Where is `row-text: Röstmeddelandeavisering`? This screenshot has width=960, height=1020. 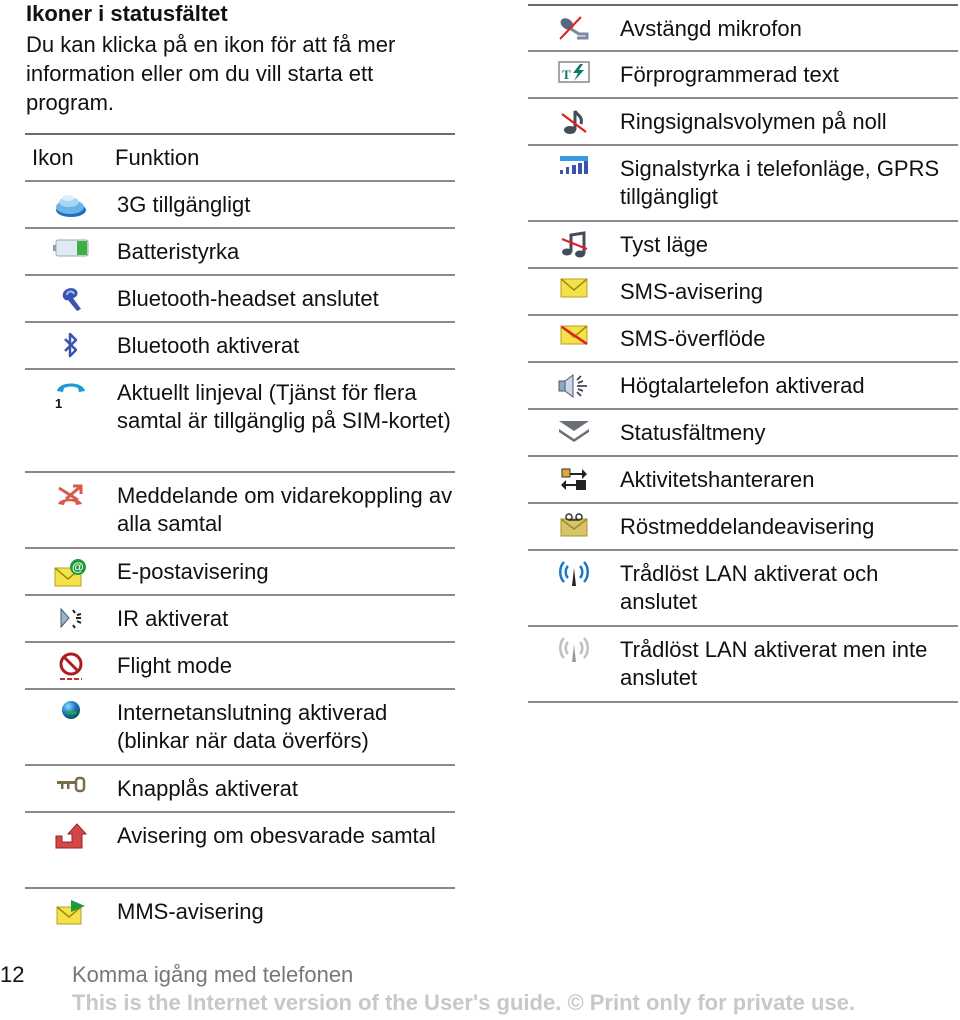 row-text: Röstmeddelandeavisering is located at coordinates (747, 526).